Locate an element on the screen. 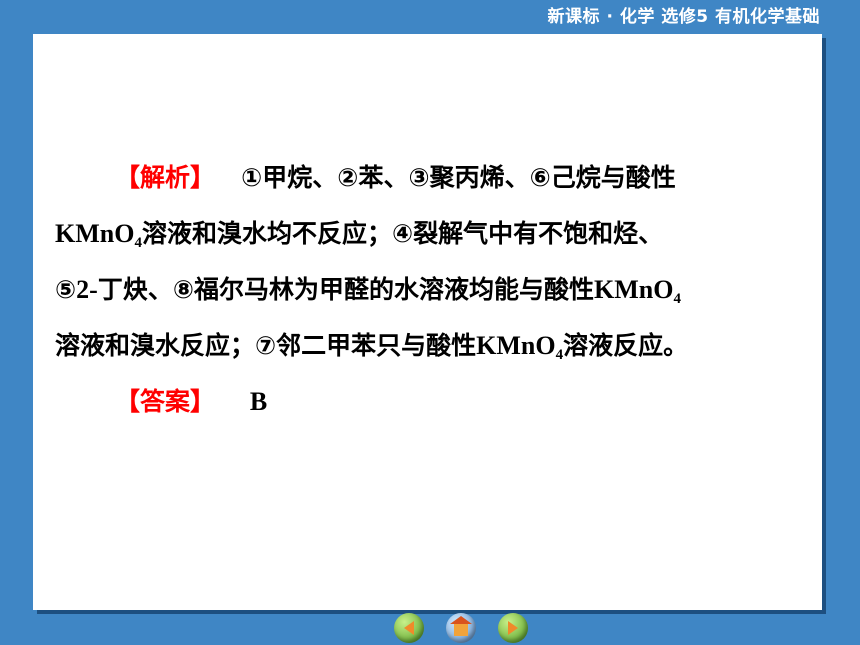  home-icon is located at coordinates (461, 626).